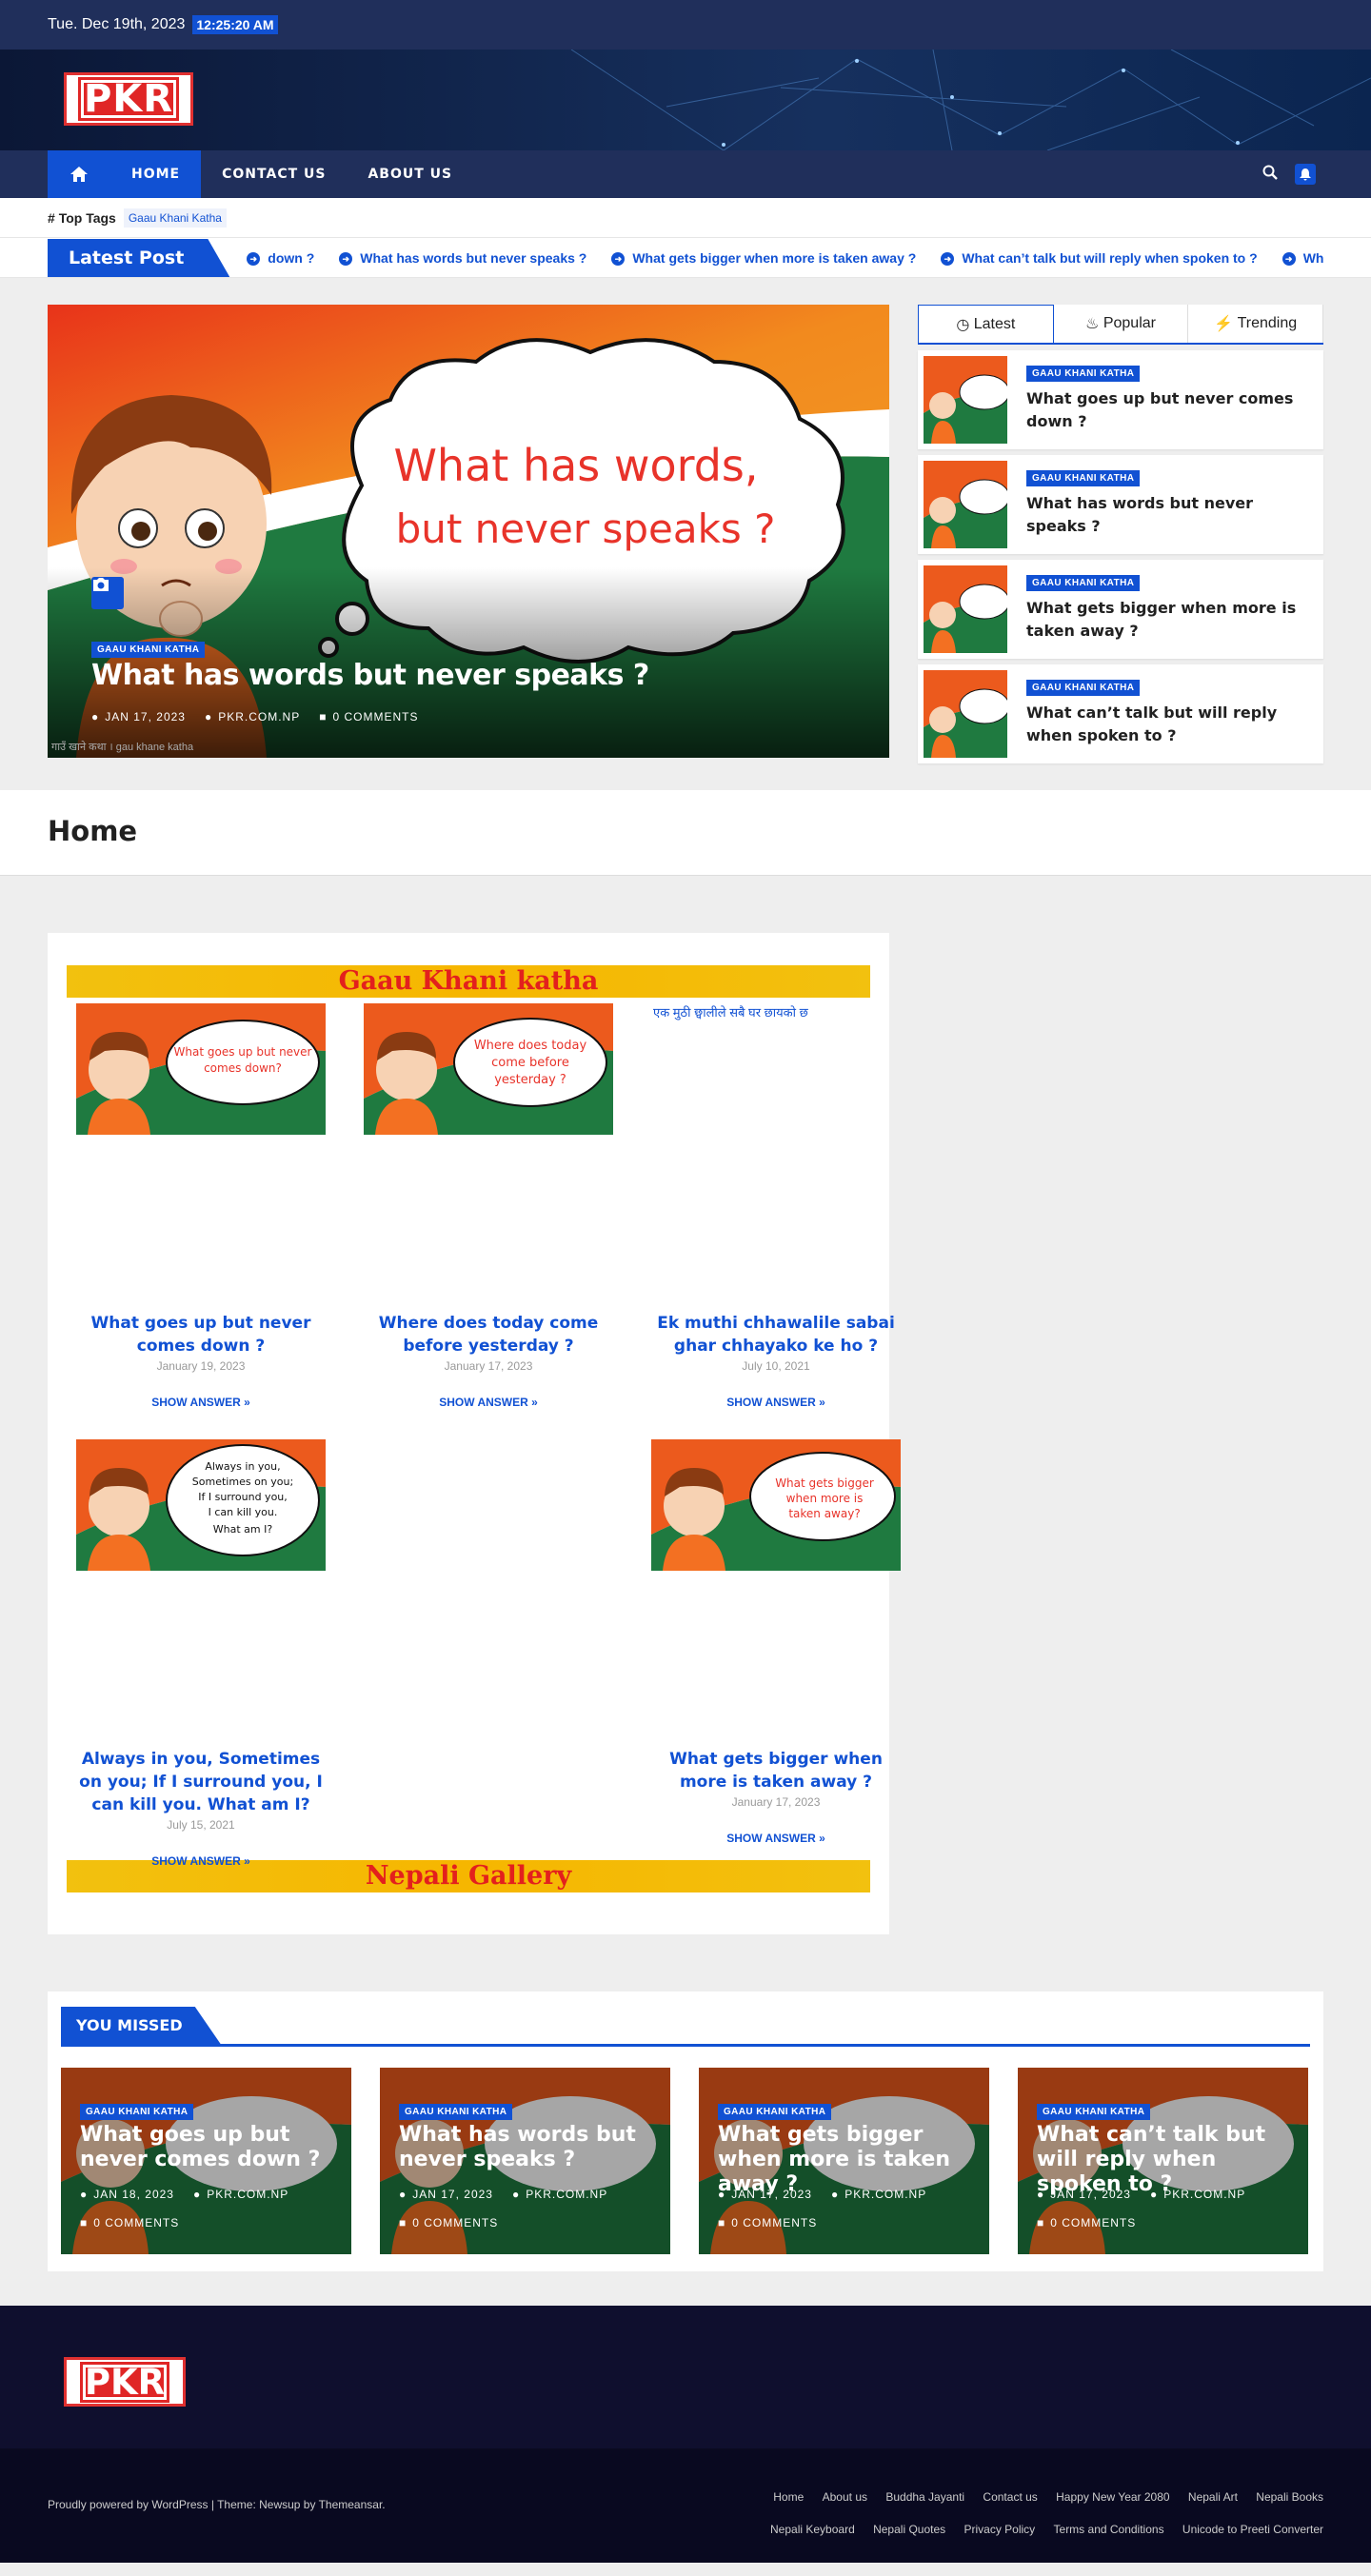  I want to click on footer-link: Nepali Quotes, so click(909, 2529).